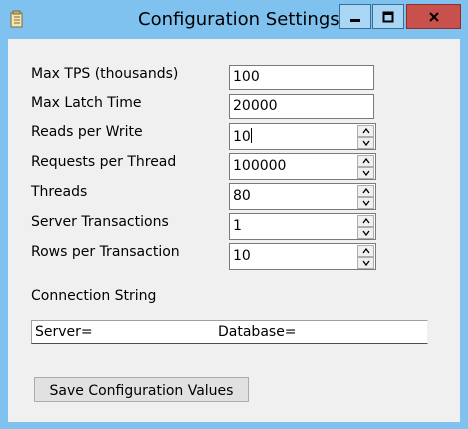  I want to click on close-icon, so click(433, 16).